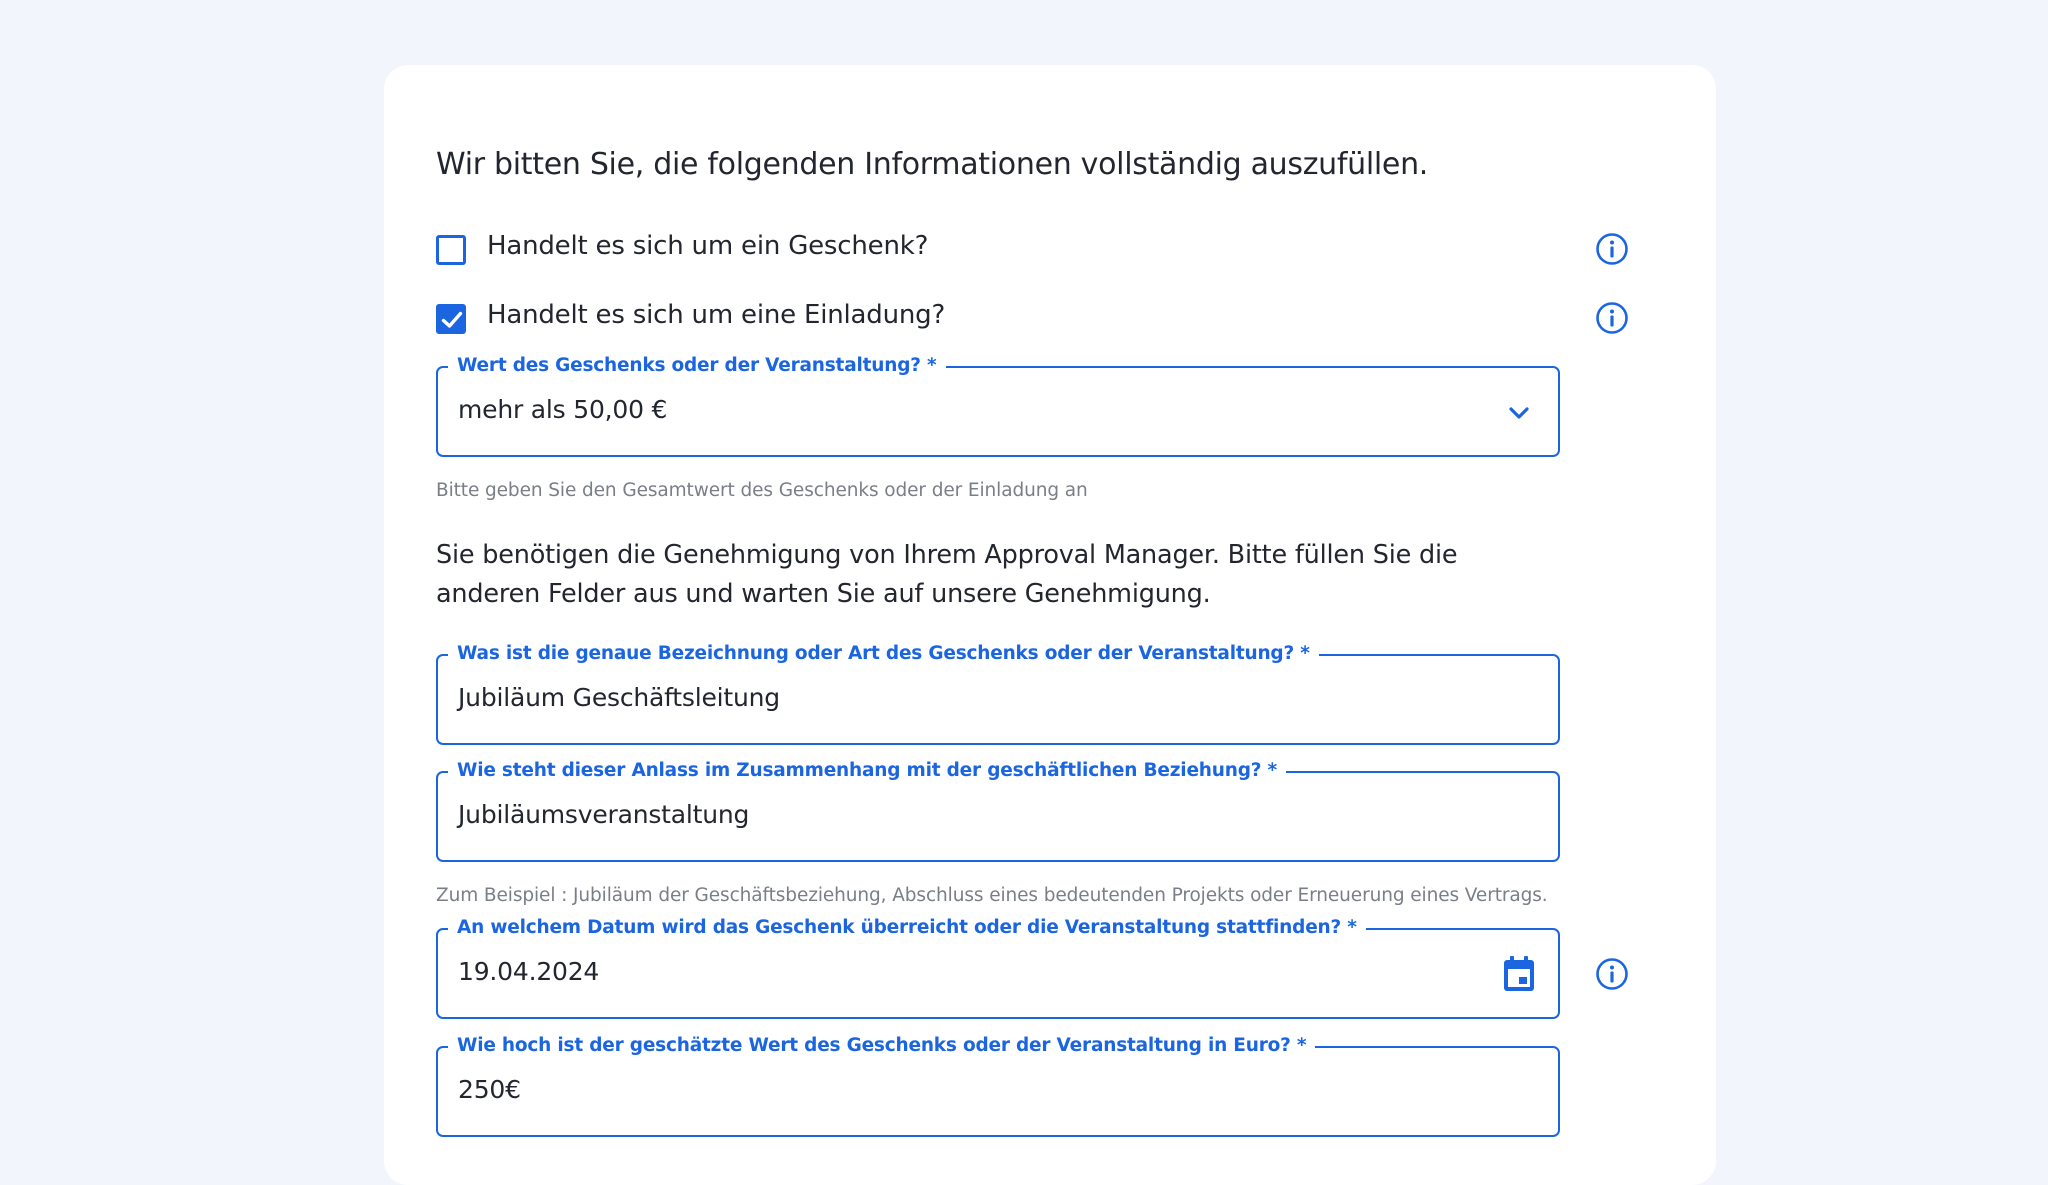  What do you see at coordinates (1519, 974) in the screenshot?
I see `calendar-icon` at bounding box center [1519, 974].